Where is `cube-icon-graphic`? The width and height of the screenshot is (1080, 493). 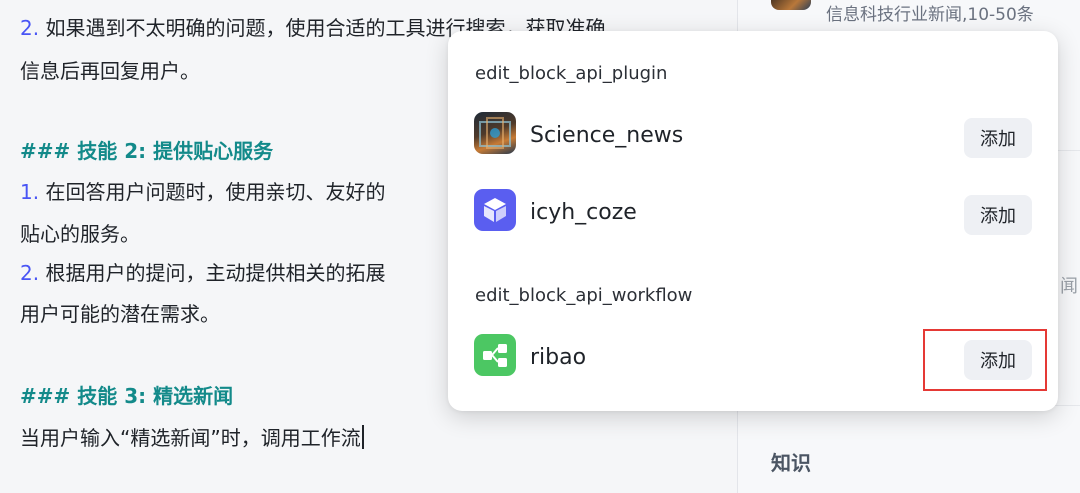
cube-icon-graphic is located at coordinates (495, 210).